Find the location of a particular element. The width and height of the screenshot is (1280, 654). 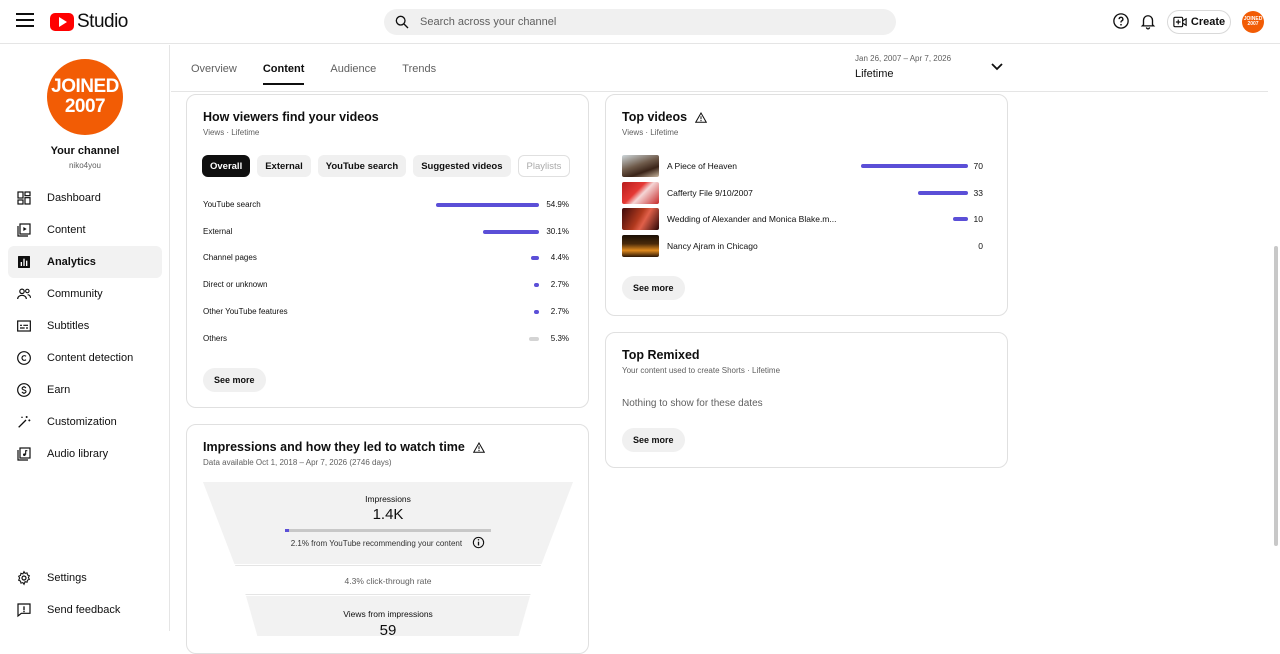

empty-state-text: Nothing to show for these dates is located at coordinates (692, 403).